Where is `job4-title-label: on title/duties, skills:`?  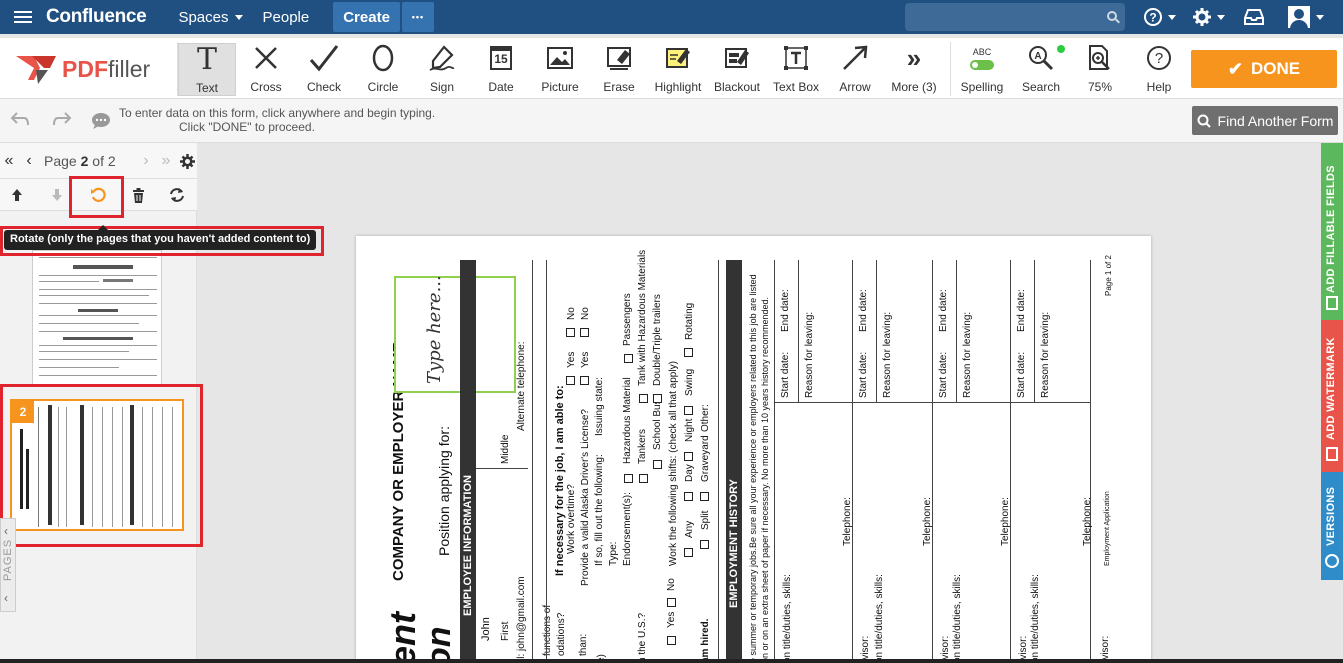 job4-title-label: on title/duties, skills: is located at coordinates (1035, 618).